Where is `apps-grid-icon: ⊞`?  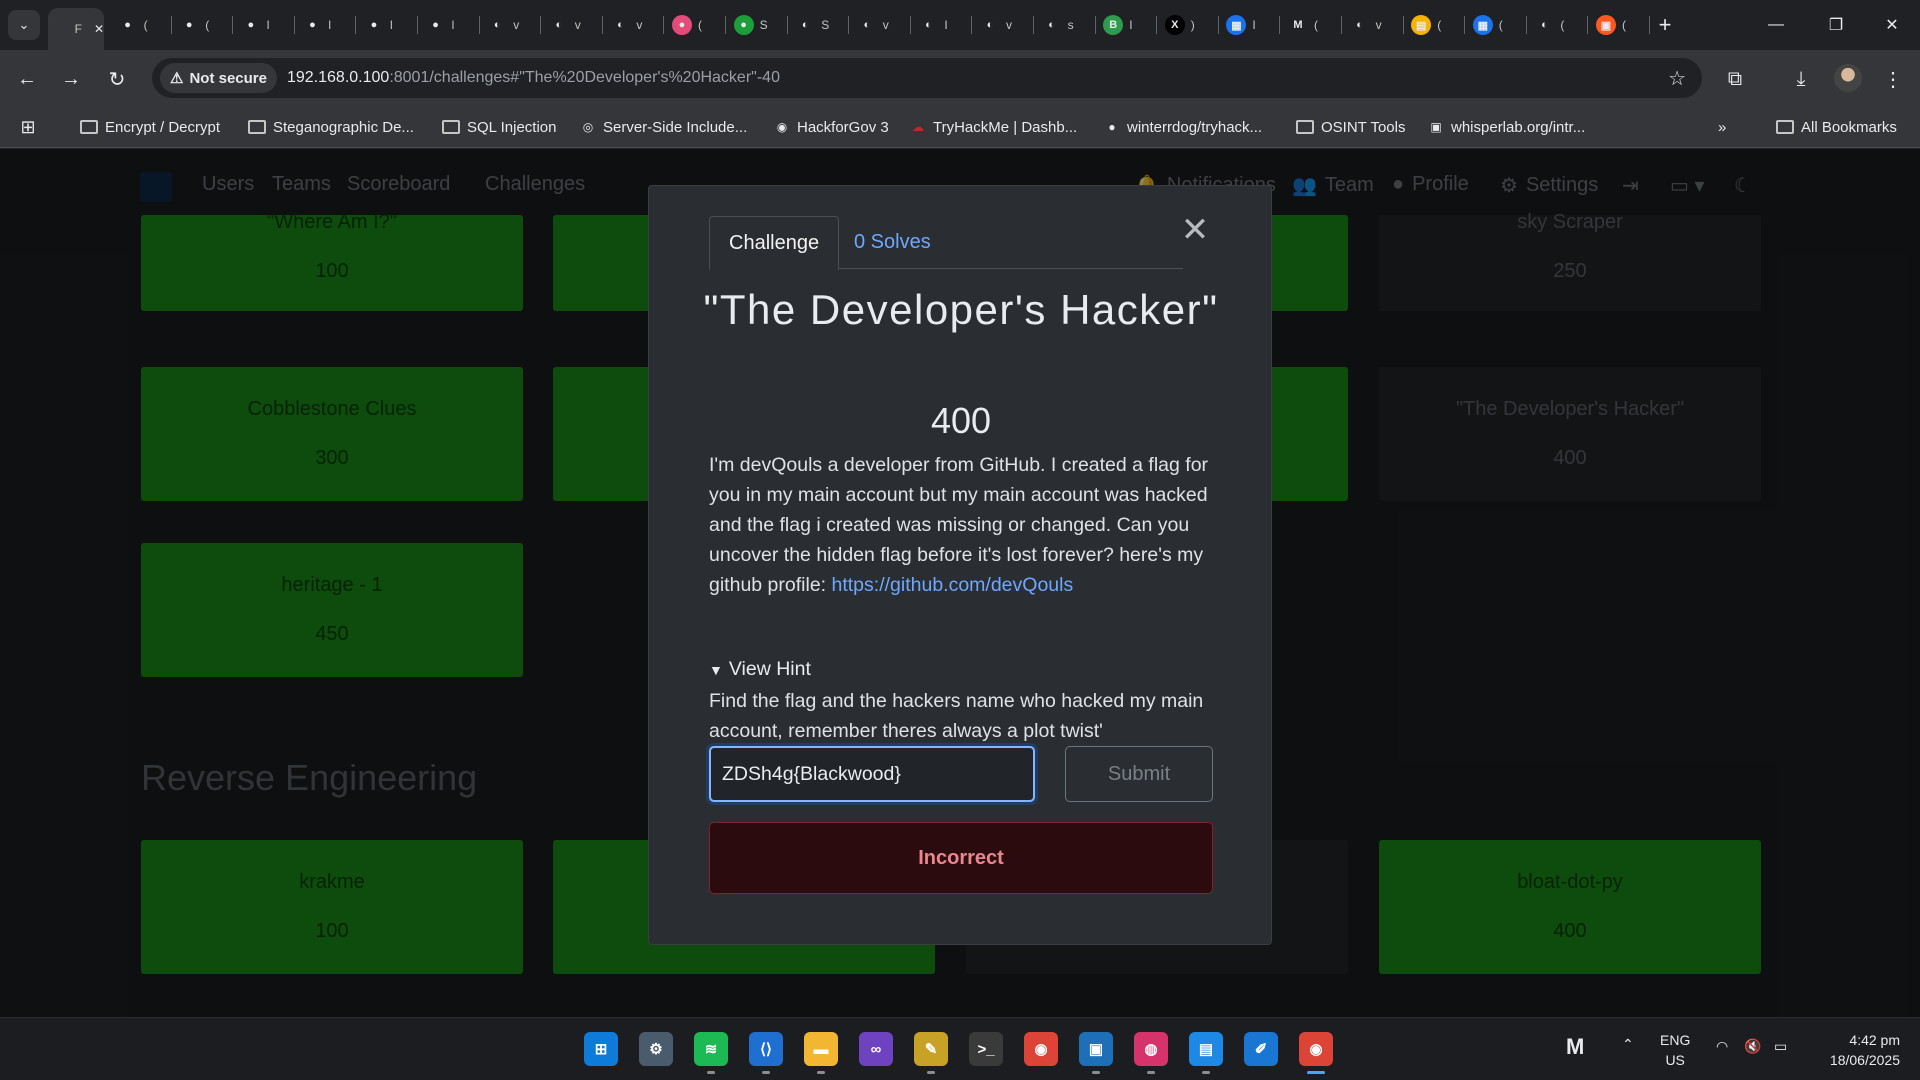
apps-grid-icon: ⊞ is located at coordinates (28, 127).